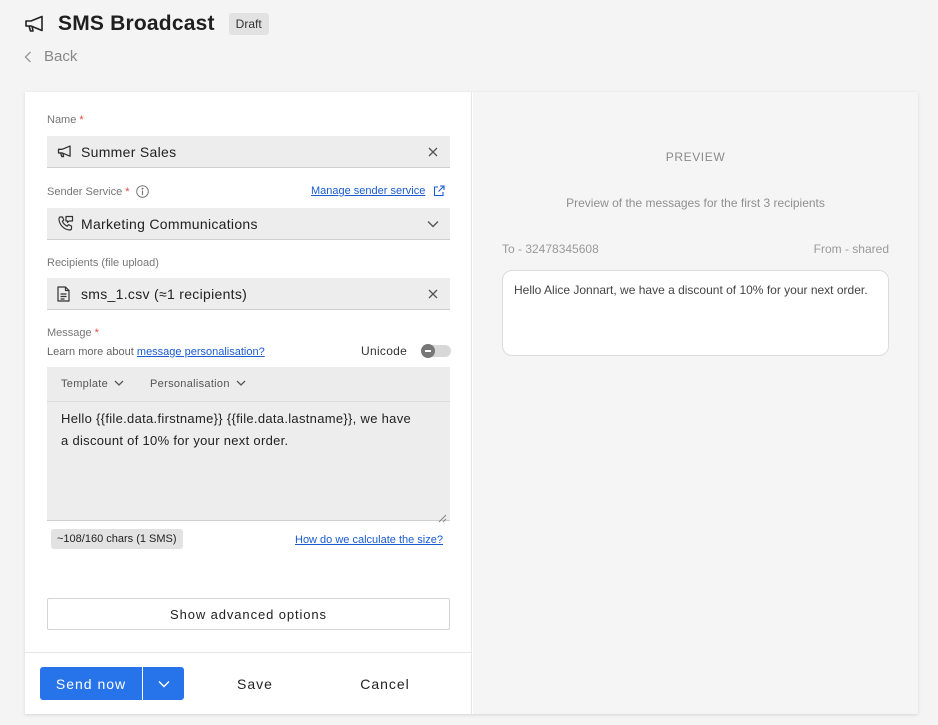 The image size is (938, 725). Describe the element at coordinates (255, 683) in the screenshot. I see `save-button: Save` at that location.